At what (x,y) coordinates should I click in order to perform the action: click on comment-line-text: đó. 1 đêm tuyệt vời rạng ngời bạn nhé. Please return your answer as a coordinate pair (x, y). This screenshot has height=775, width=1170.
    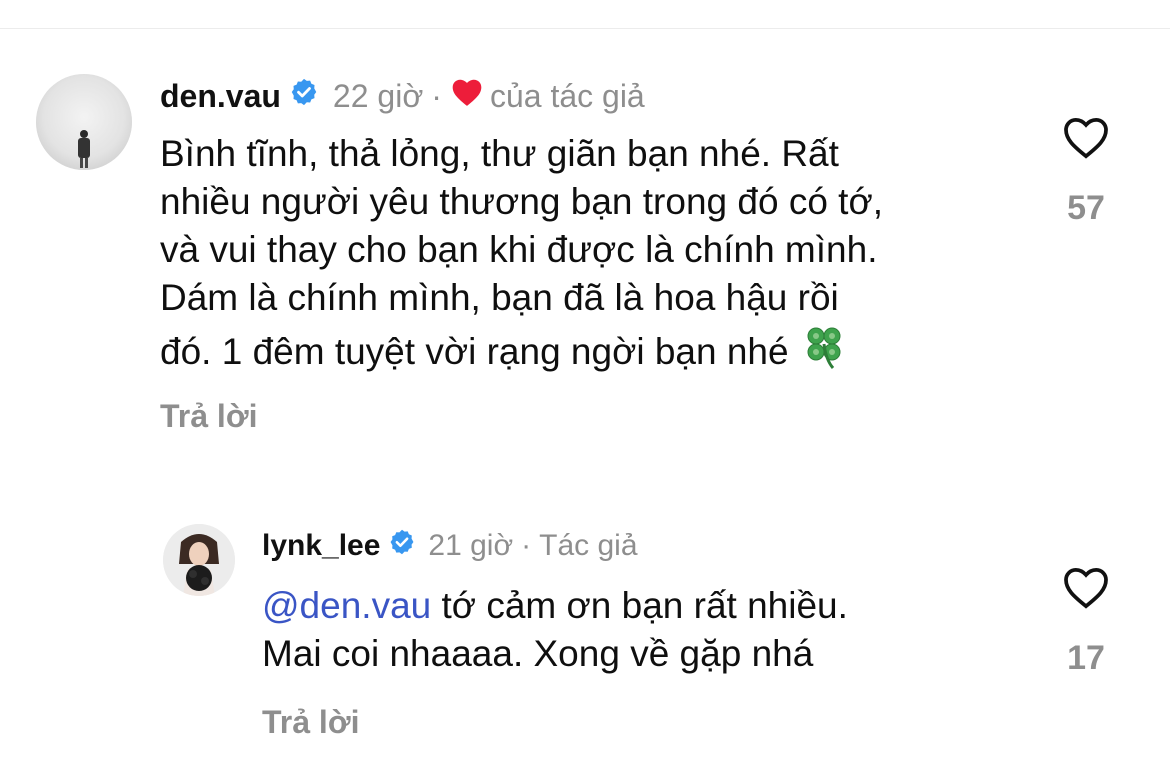
    Looking at the image, I should click on (474, 351).